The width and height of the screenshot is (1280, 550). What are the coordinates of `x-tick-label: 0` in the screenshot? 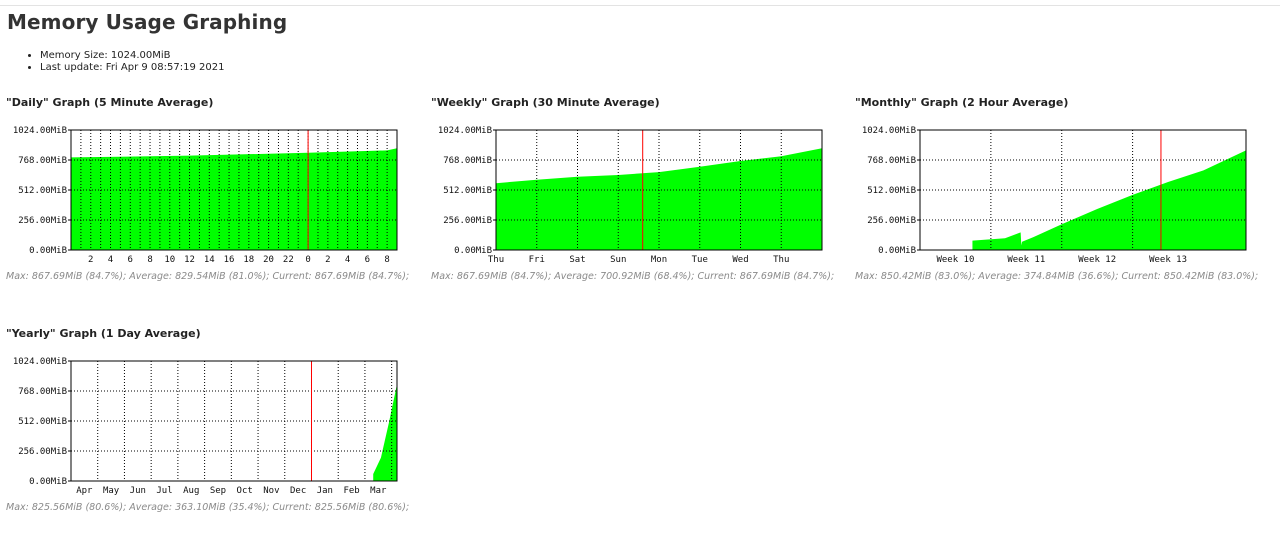 It's located at (307, 260).